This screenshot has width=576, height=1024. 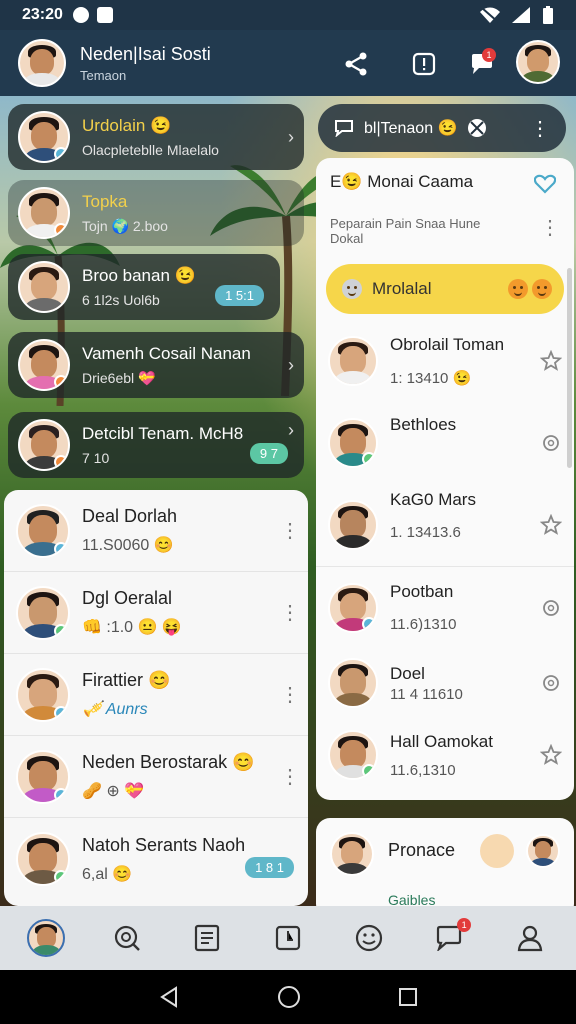 I want to click on story-item: Vamenh Cosail Nanan Drie6ebl 💝 ›, so click(x=156, y=365).